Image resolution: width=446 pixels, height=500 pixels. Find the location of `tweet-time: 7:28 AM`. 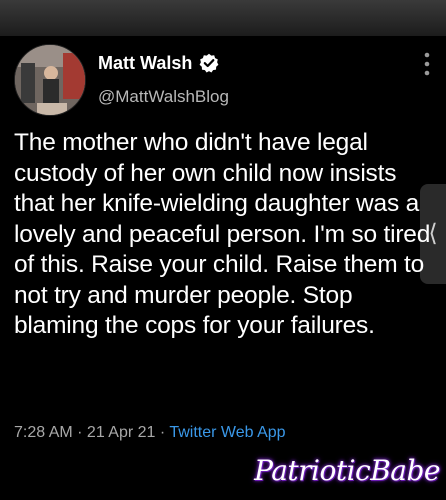

tweet-time: 7:28 AM is located at coordinates (43, 432).